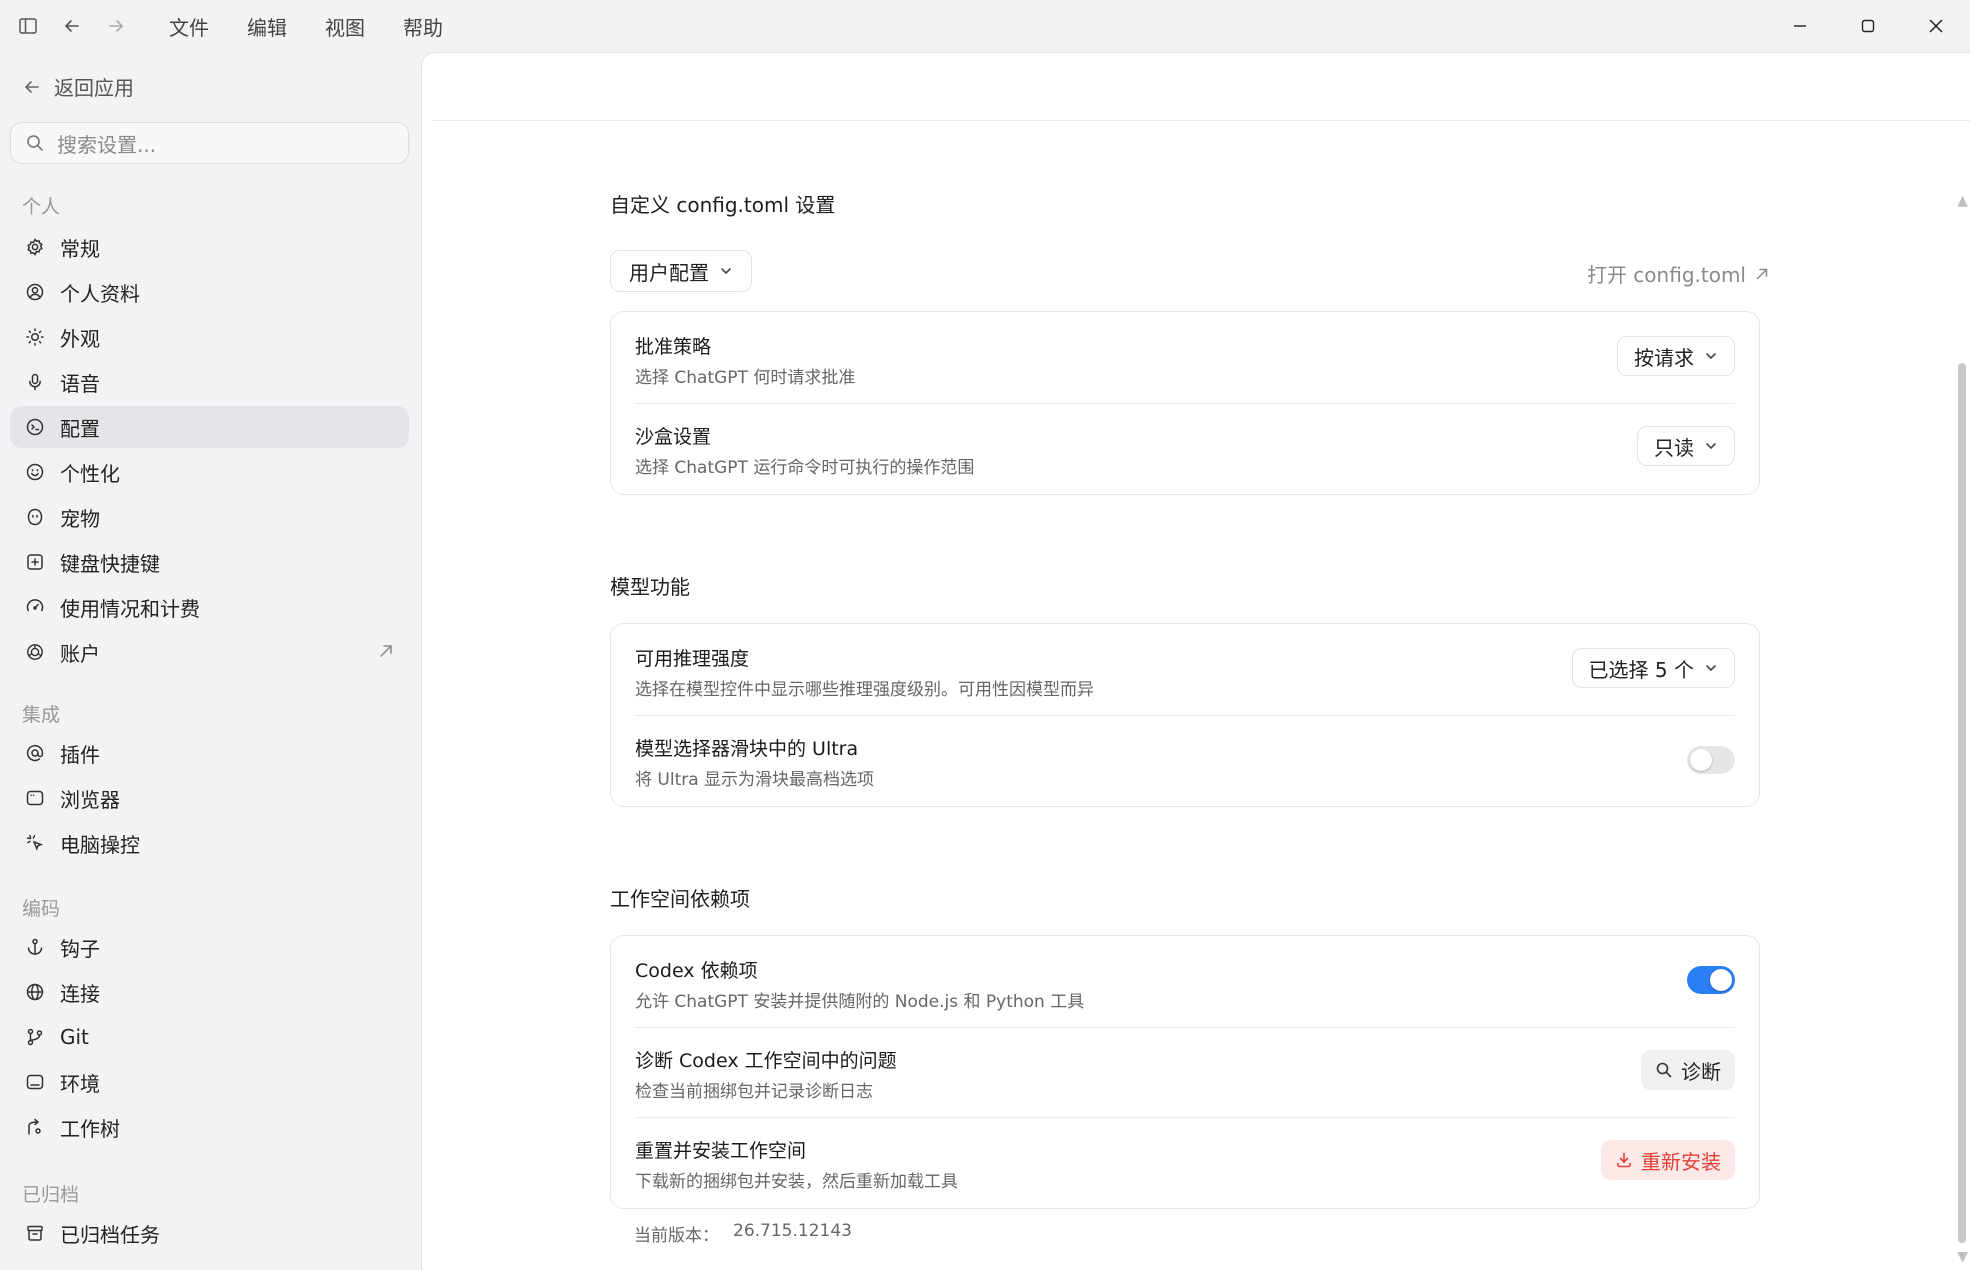  Describe the element at coordinates (130, 608) in the screenshot. I see `sidebar-item-label: 使用情况和计费` at that location.